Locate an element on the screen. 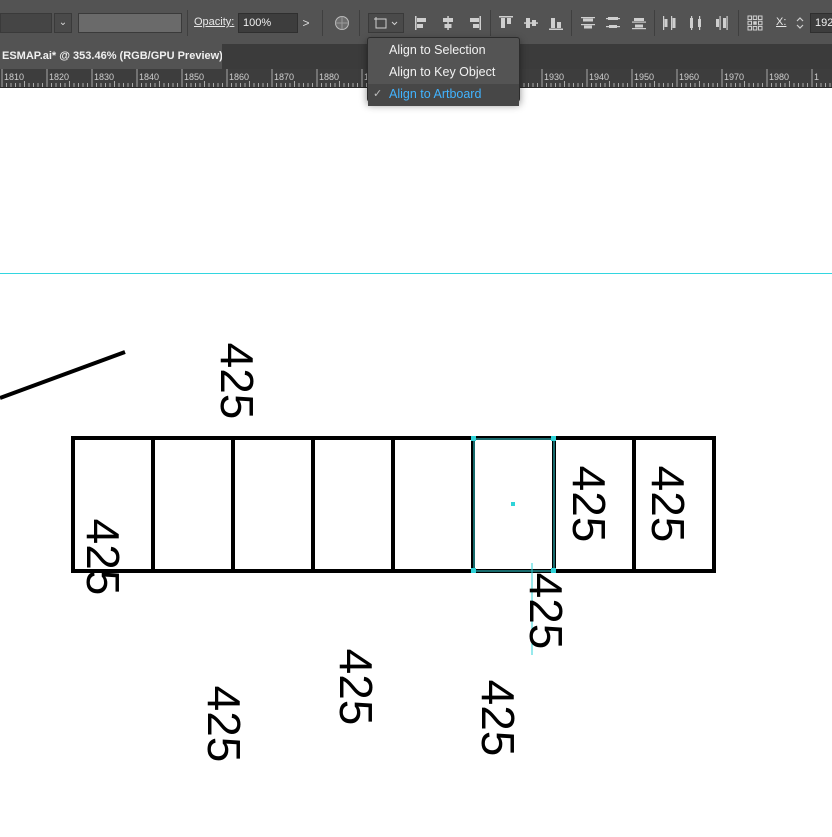 Image resolution: width=832 pixels, height=837 pixels. horizontal-distribute-left-icon is located at coordinates (670, 23).